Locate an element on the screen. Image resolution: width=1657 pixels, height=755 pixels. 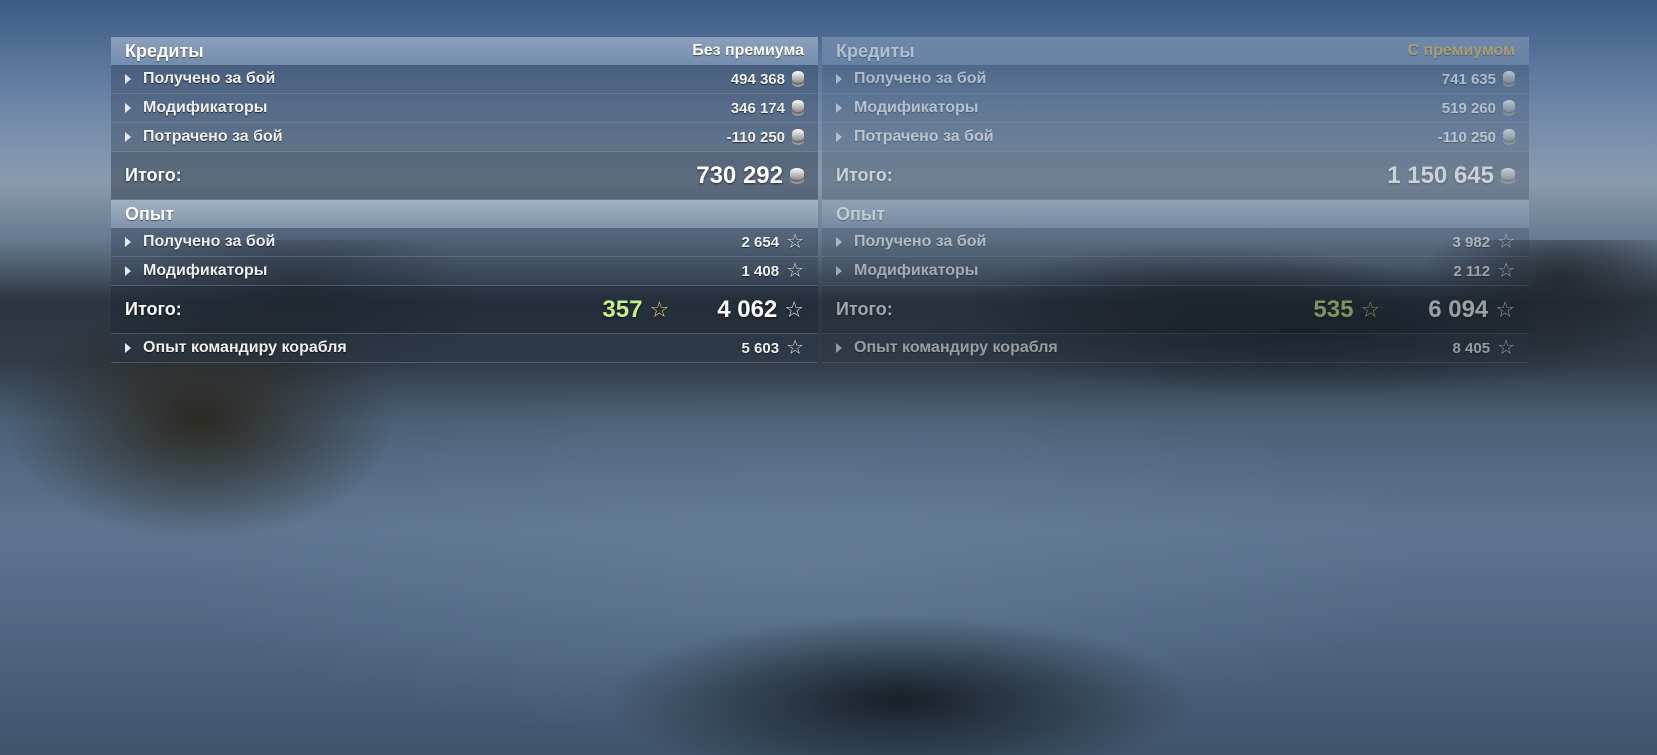
row-value: 5 603 is located at coordinates (760, 348).